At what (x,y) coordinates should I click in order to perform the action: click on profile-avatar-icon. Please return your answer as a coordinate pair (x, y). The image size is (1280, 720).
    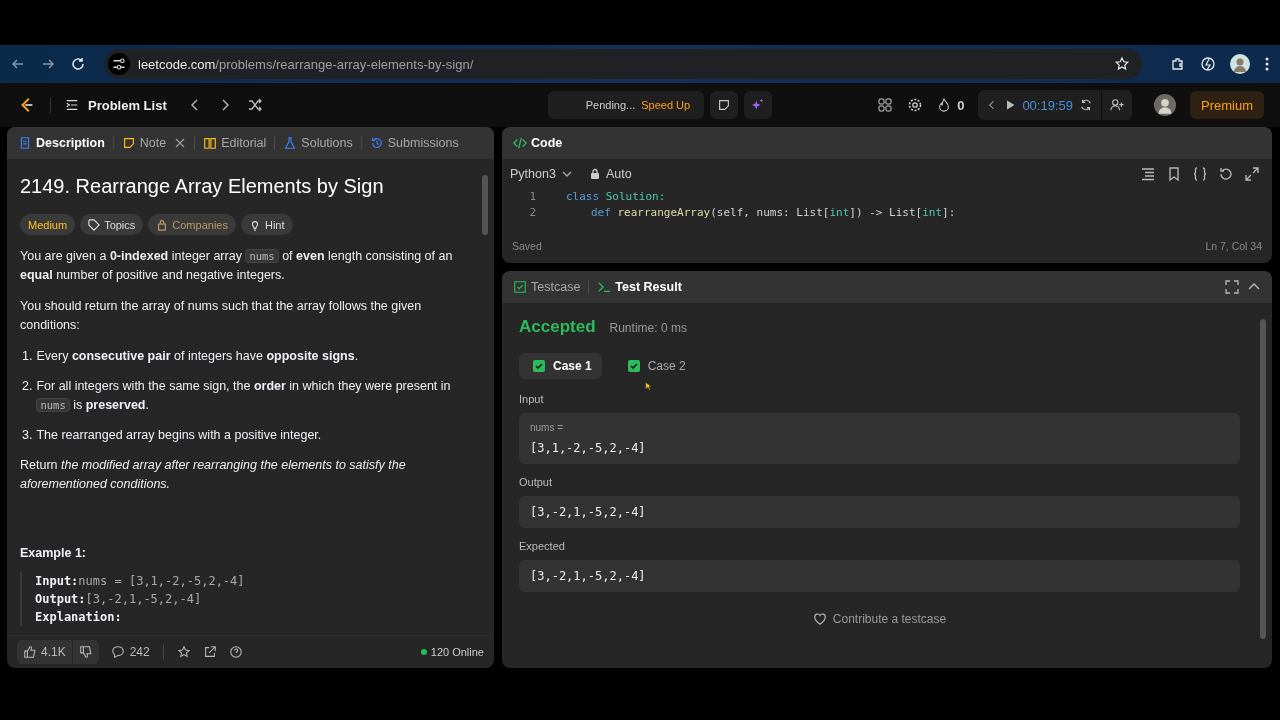
    Looking at the image, I should click on (1240, 64).